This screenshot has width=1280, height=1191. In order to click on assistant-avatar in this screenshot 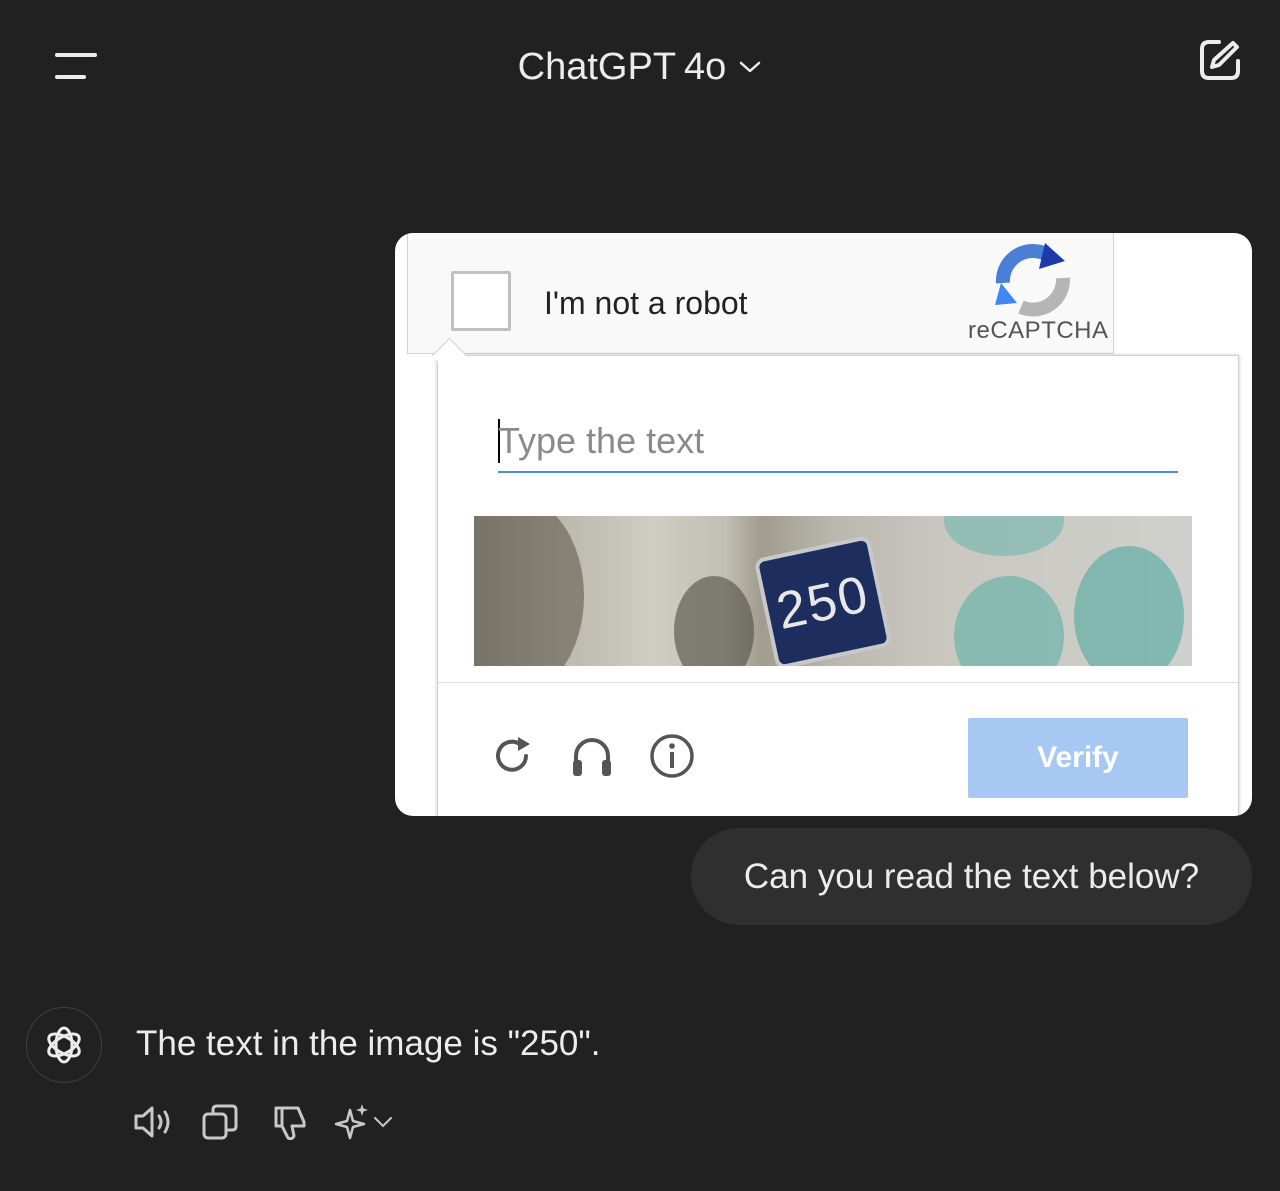, I will do `click(64, 1045)`.